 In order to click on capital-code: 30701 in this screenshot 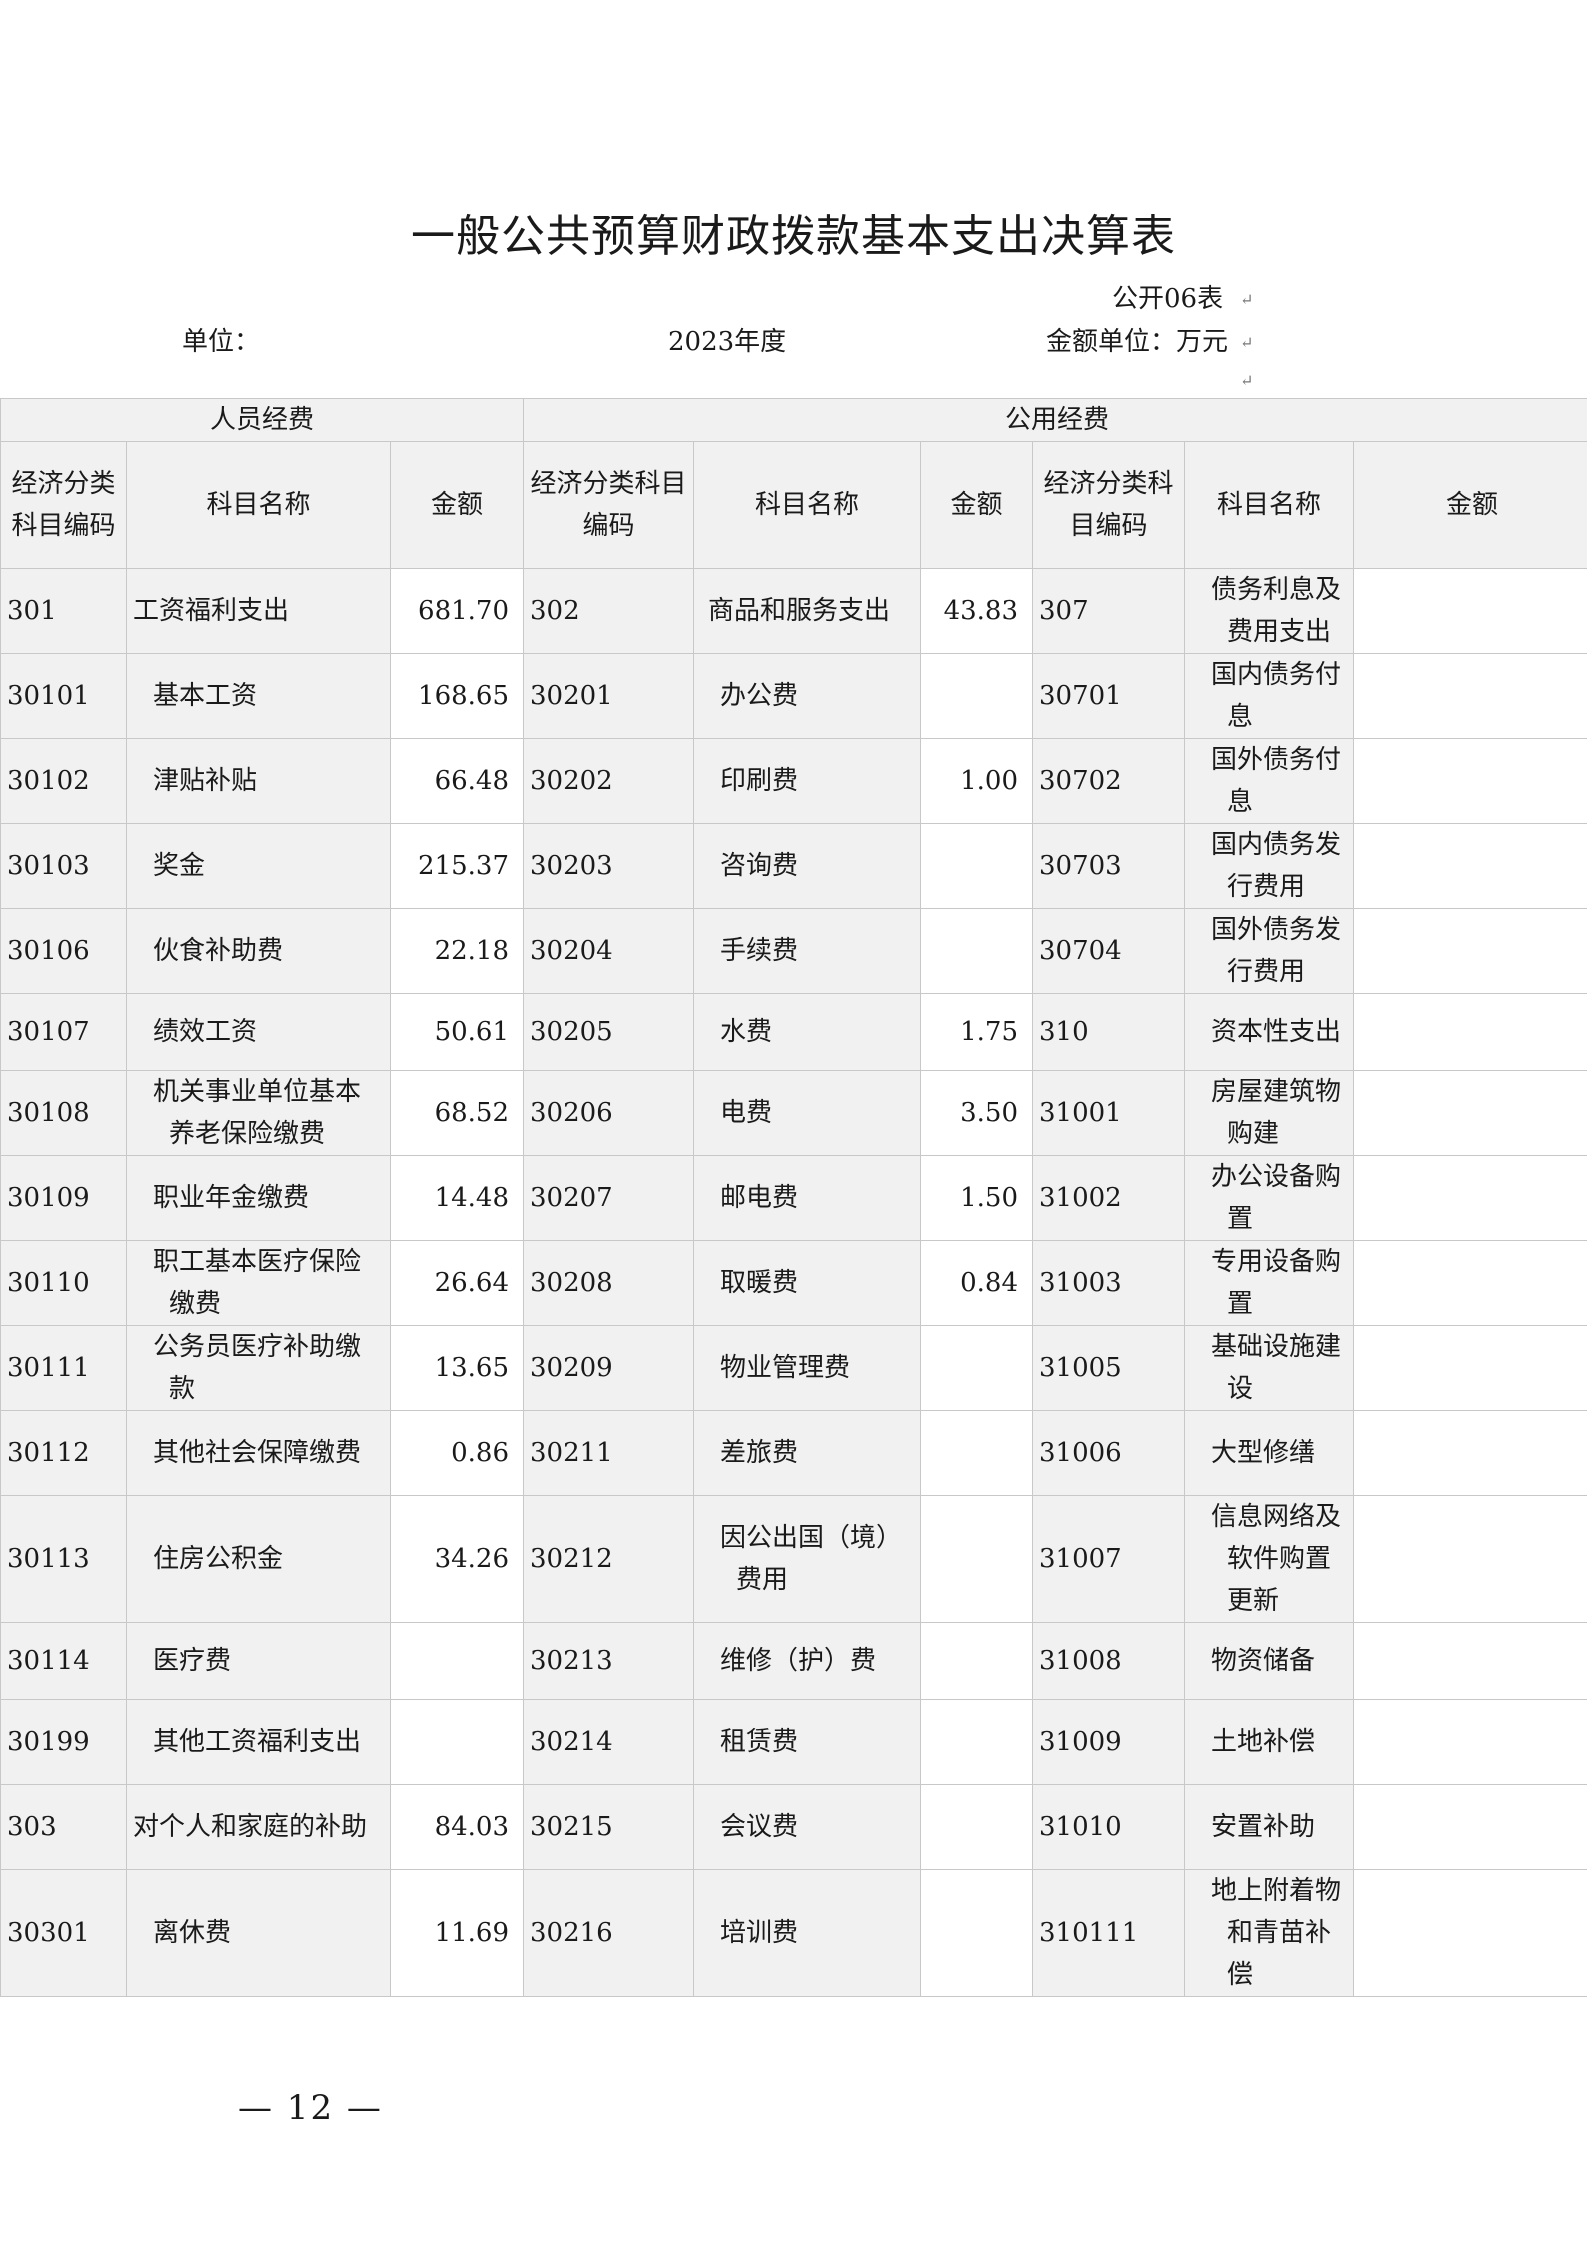, I will do `click(1109, 696)`.